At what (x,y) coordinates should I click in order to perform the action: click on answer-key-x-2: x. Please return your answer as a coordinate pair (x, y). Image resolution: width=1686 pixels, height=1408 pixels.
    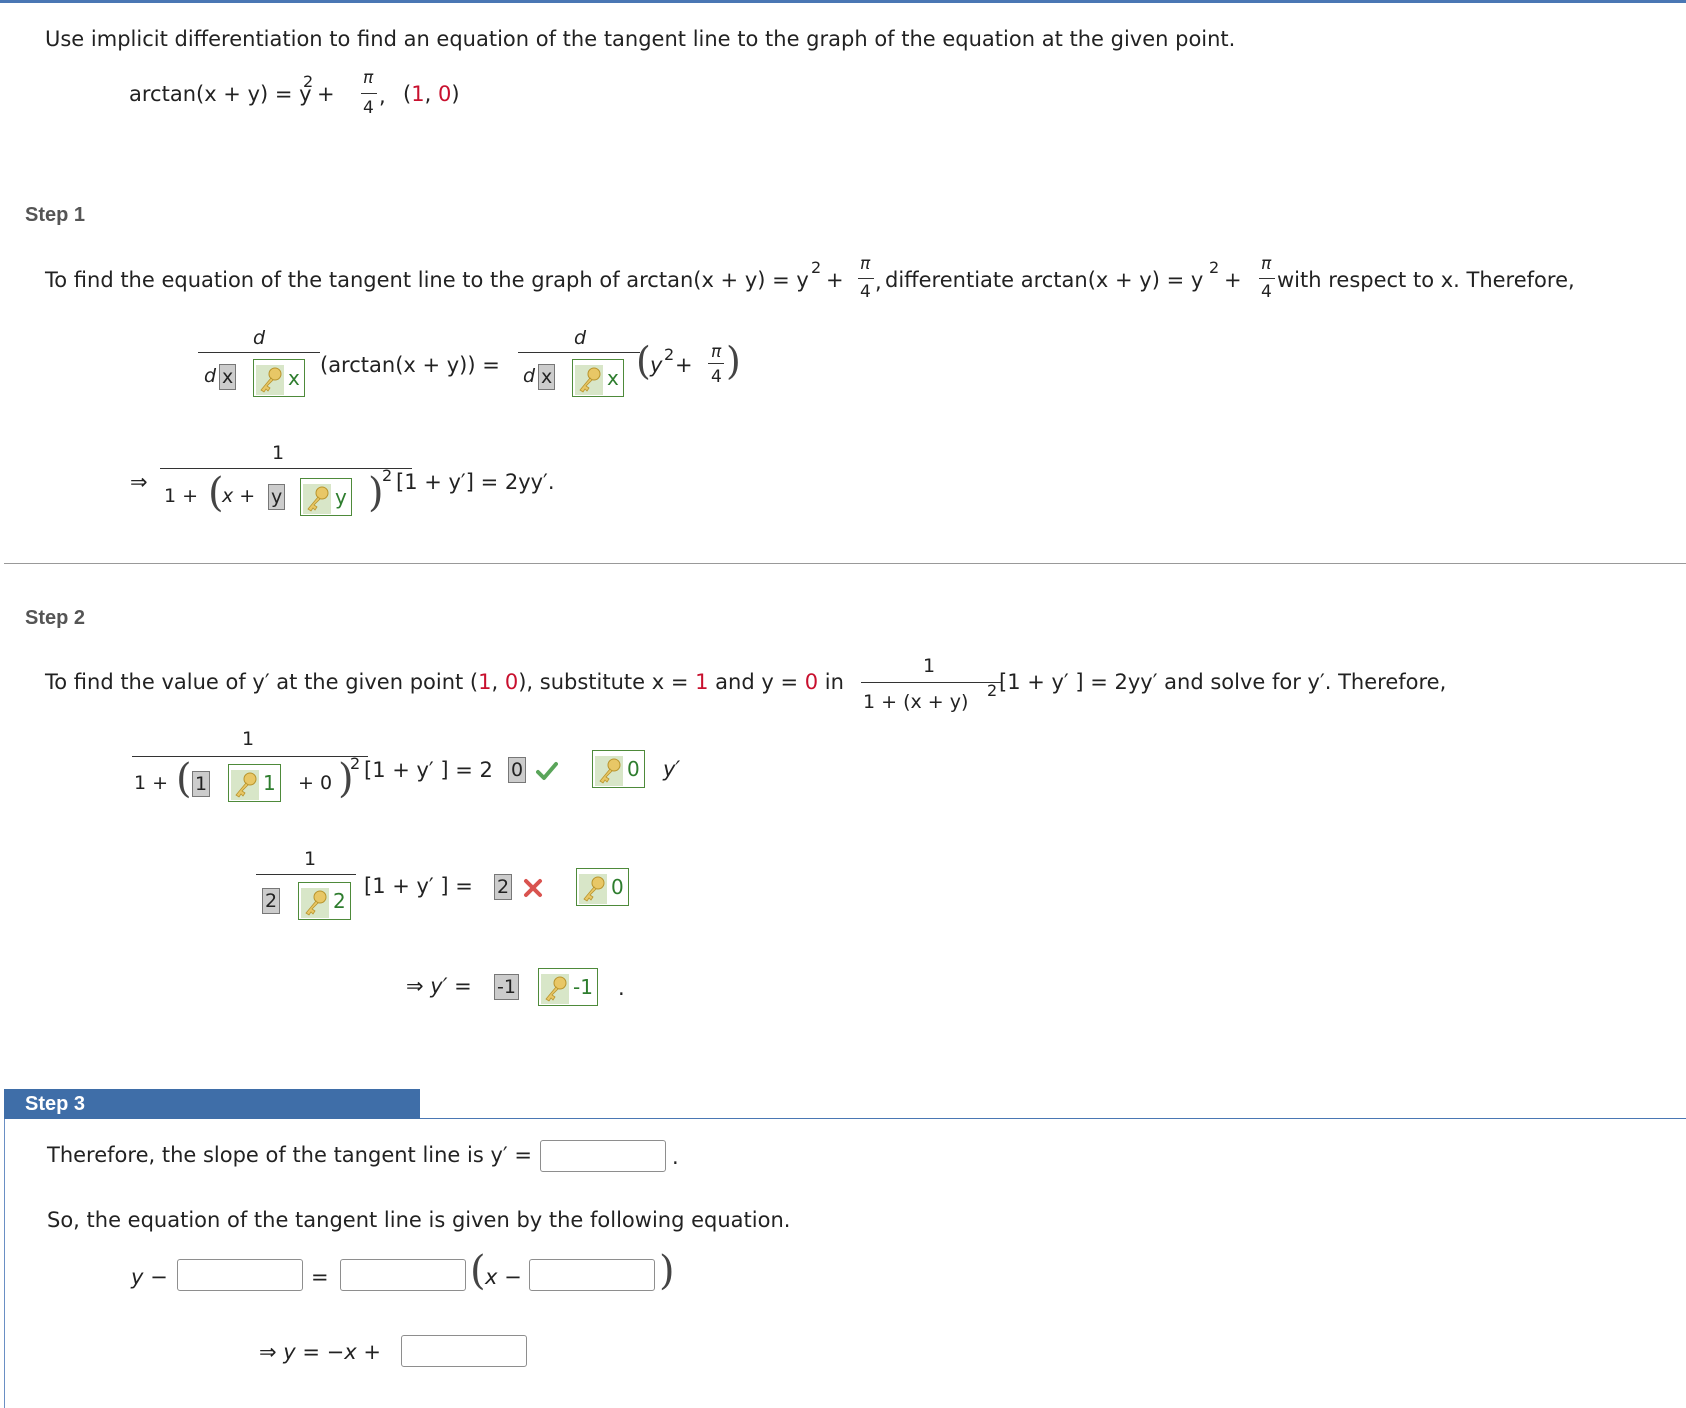
    Looking at the image, I should click on (598, 378).